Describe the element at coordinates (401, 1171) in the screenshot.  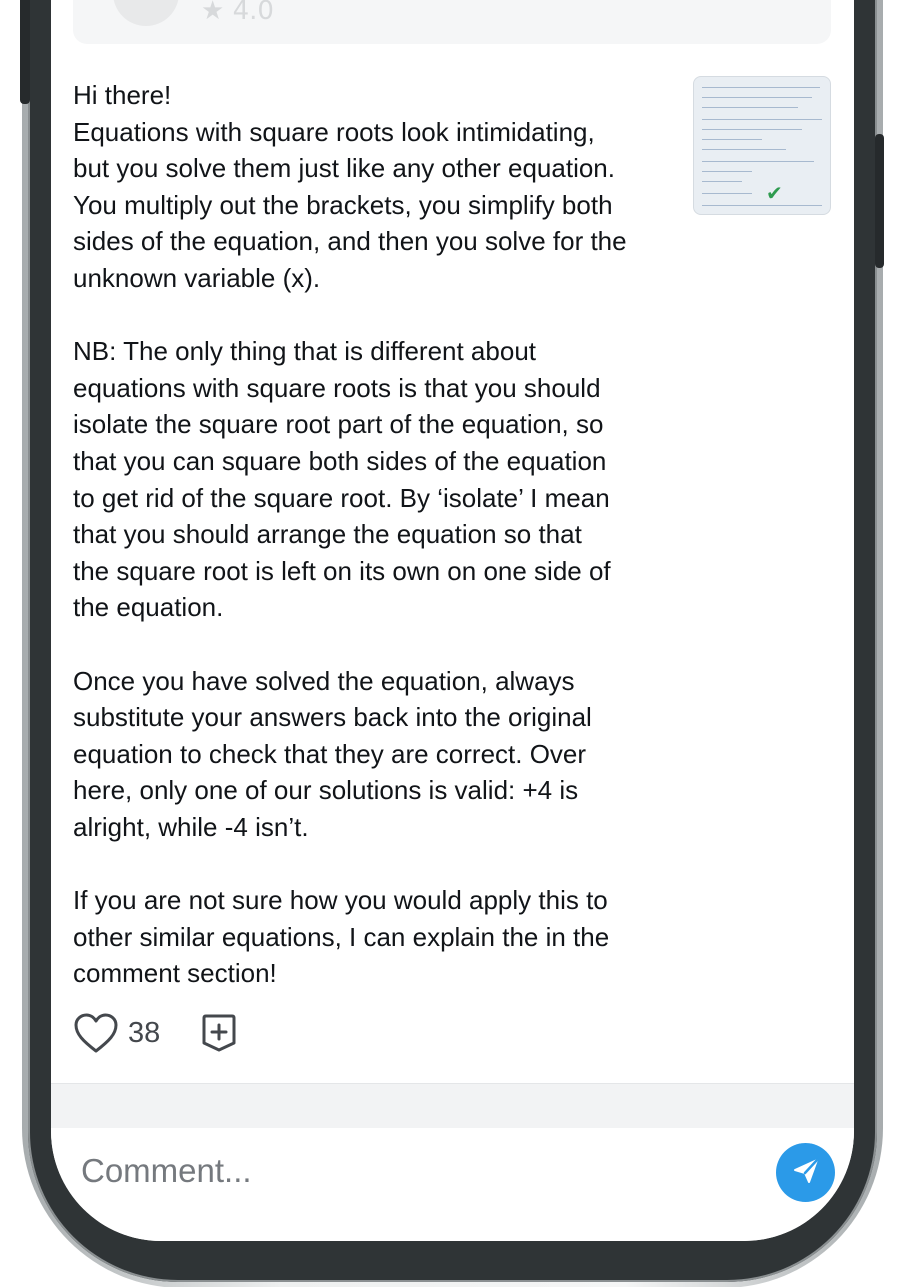
I see `comment-input` at that location.